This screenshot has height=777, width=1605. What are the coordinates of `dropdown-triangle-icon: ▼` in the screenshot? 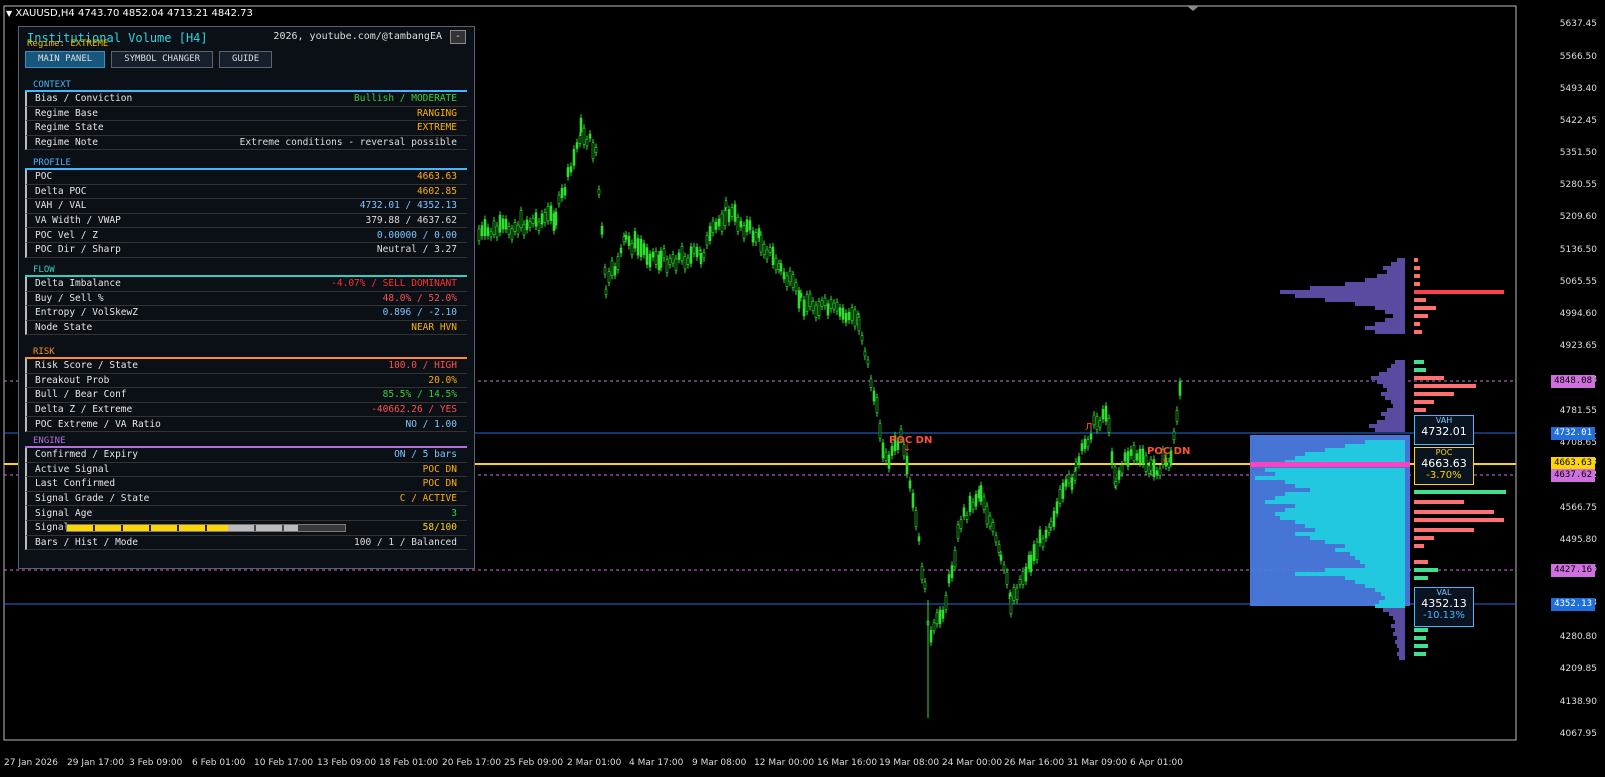 It's located at (9, 13).